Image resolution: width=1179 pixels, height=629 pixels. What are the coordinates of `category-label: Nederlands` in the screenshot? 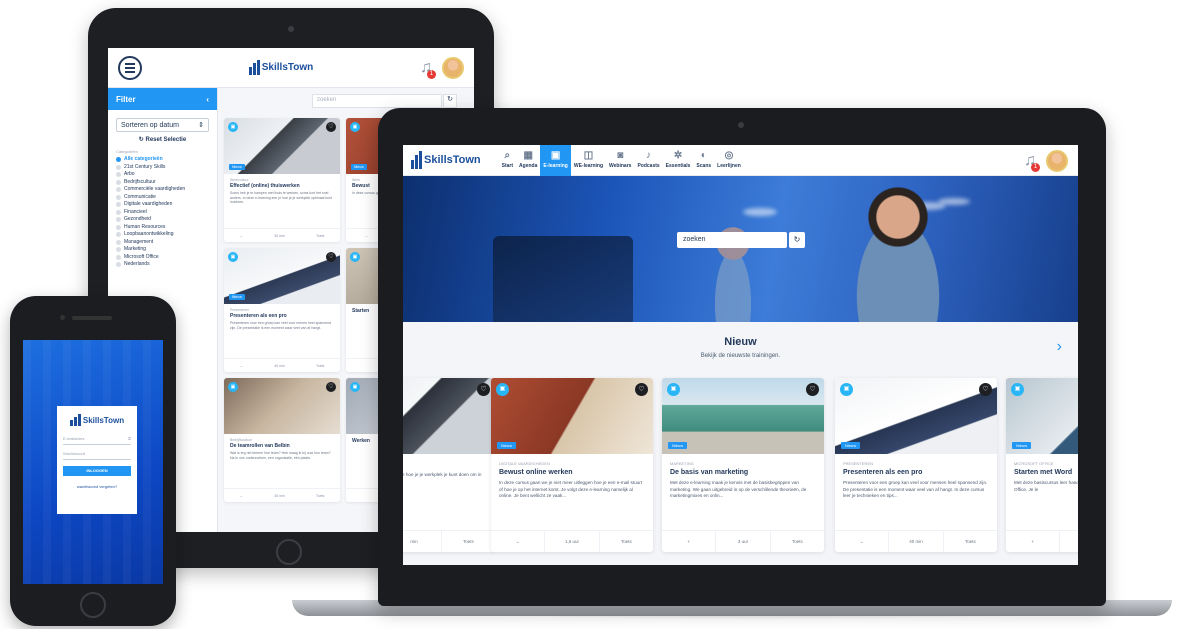 It's located at (137, 264).